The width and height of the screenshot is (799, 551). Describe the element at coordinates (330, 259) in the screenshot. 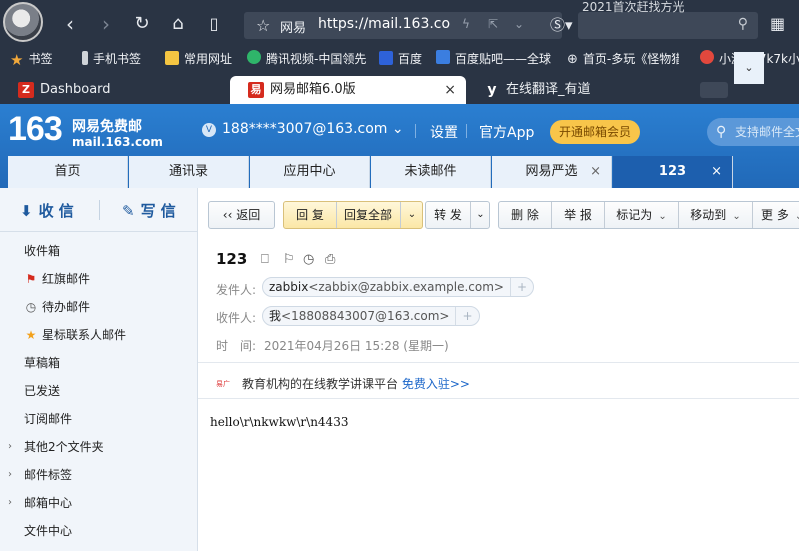

I see `print-icon: ⎙` at that location.